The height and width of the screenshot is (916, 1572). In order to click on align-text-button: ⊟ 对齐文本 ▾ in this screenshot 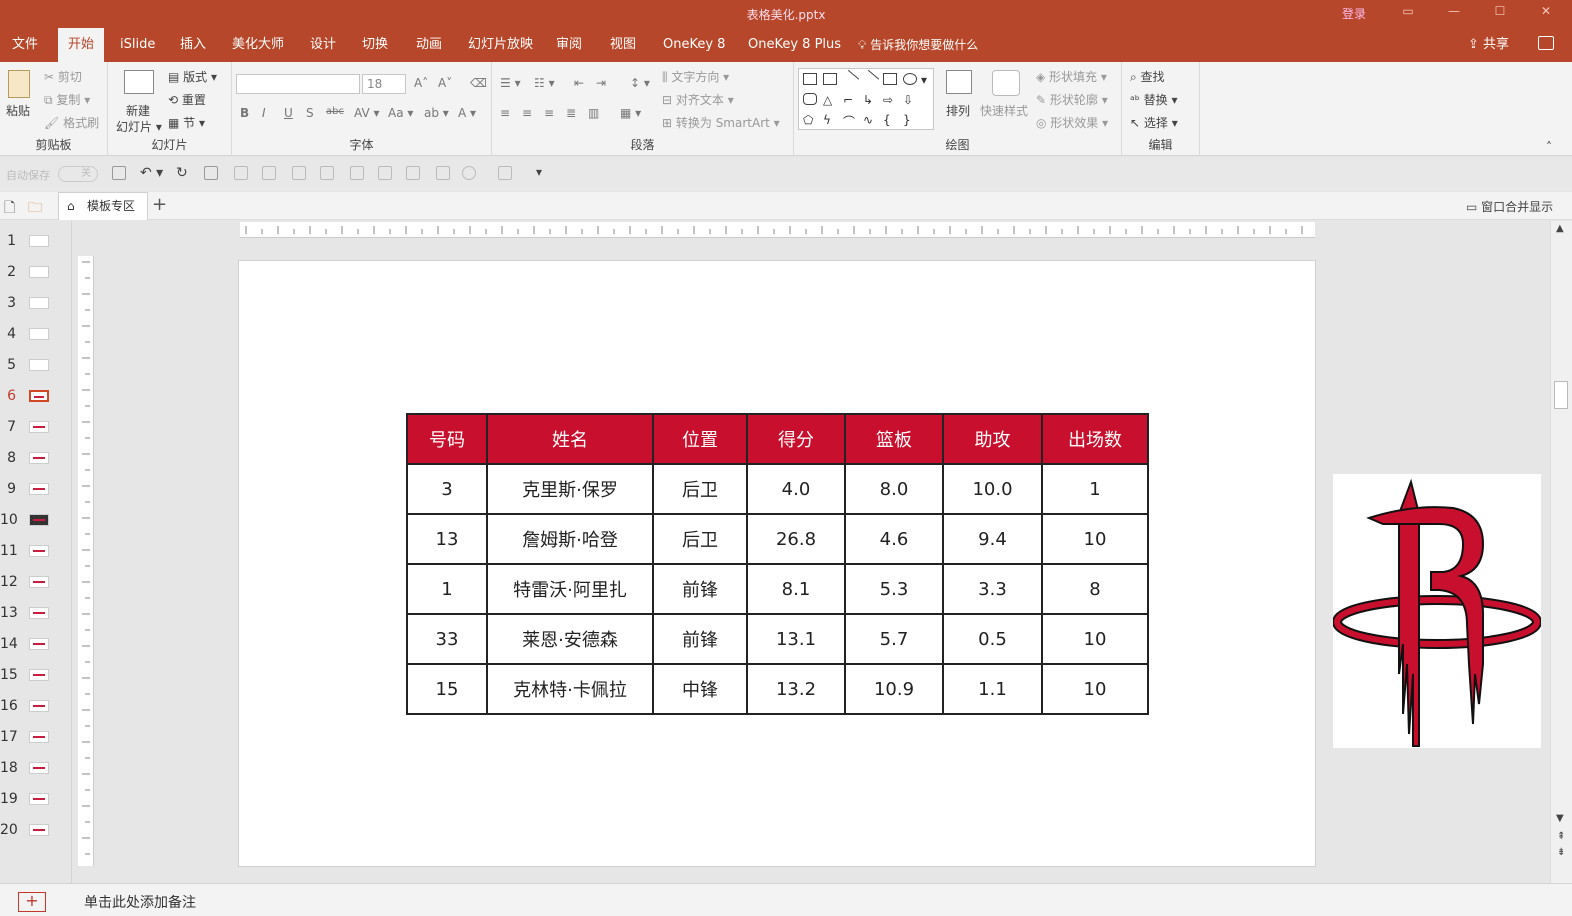, I will do `click(698, 99)`.